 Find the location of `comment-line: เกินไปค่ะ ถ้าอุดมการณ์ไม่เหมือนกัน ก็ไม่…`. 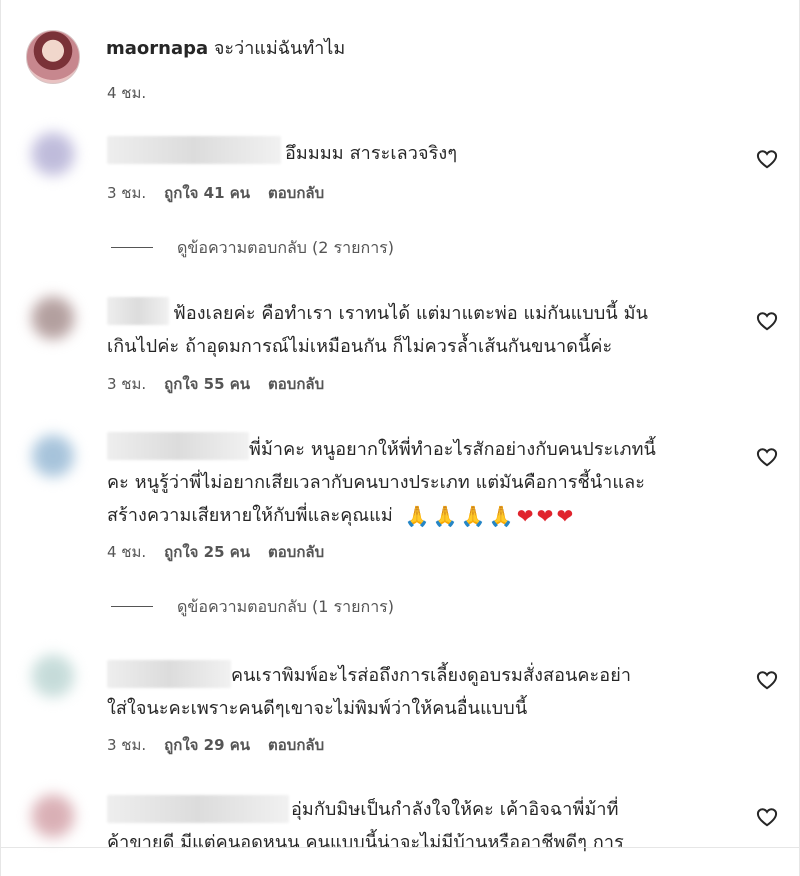

comment-line: เกินไปค่ะ ถ้าอุดมการณ์ไม่เหมือนกัน ก็ไม่… is located at coordinates (360, 346).